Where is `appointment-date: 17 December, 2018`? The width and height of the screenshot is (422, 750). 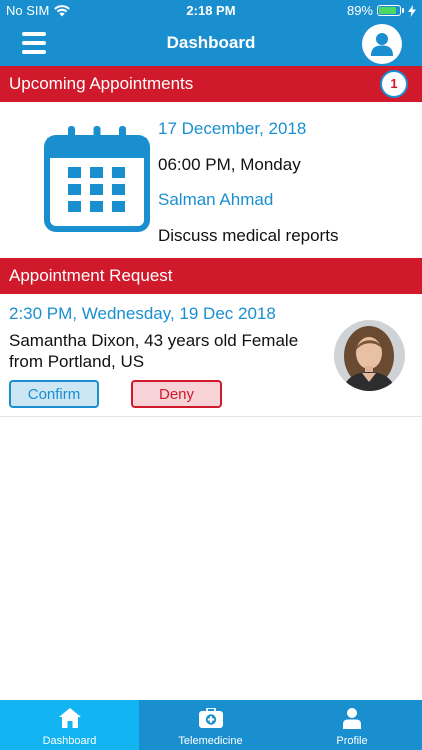 appointment-date: 17 December, 2018 is located at coordinates (232, 128).